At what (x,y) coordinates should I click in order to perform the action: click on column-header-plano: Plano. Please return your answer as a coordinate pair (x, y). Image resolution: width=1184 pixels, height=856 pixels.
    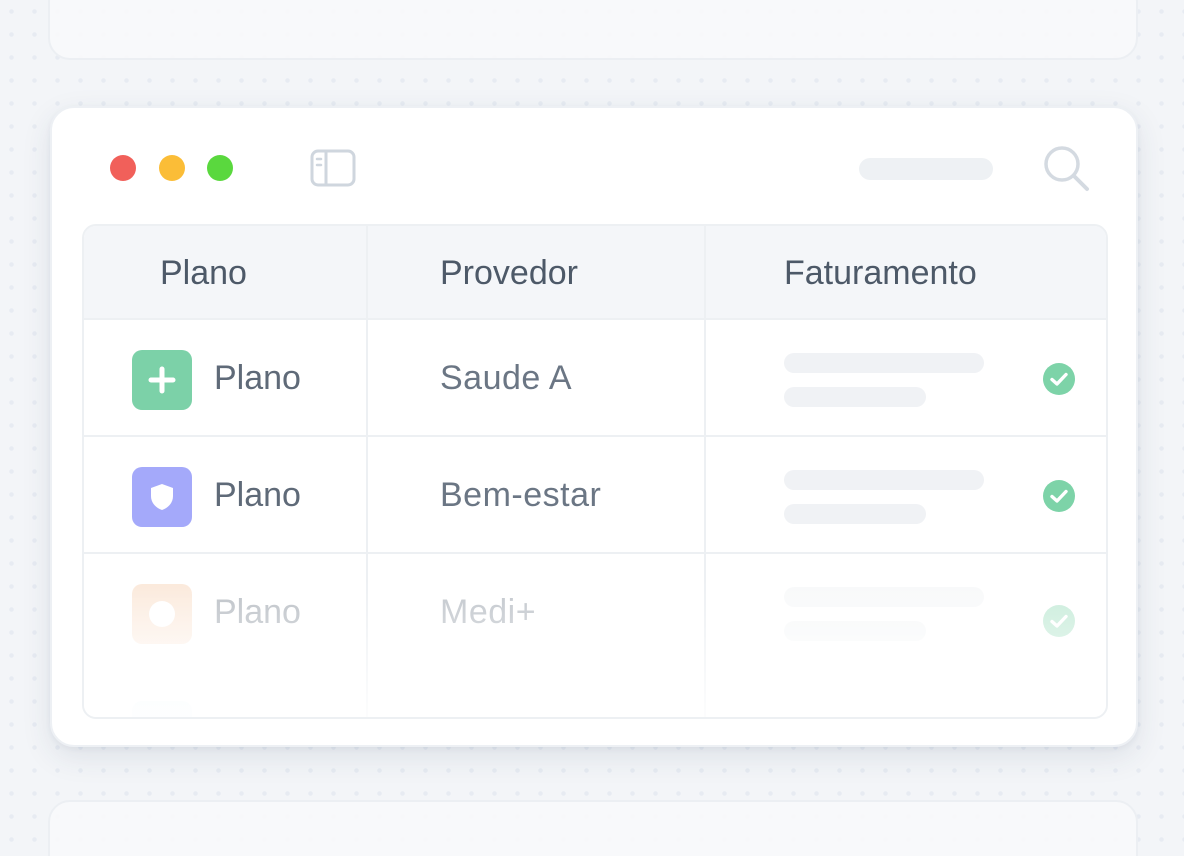
    Looking at the image, I should click on (203, 273).